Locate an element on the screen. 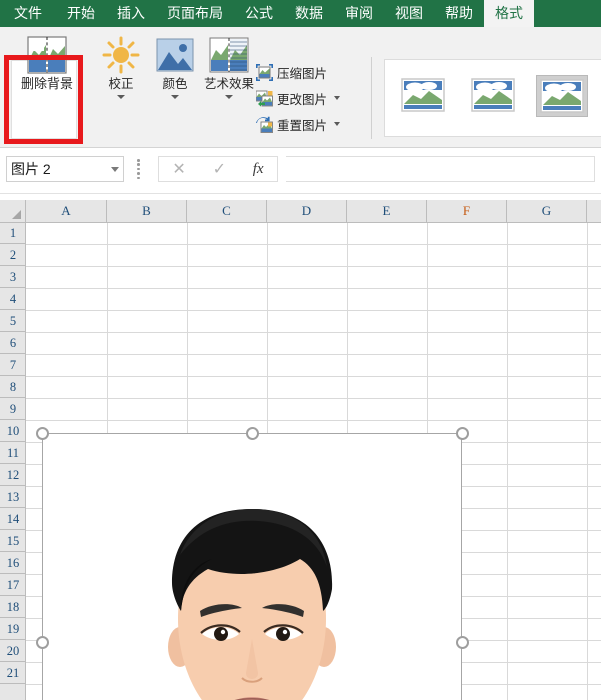 Image resolution: width=601 pixels, height=700 pixels. ribbon-tab-format: 格式 is located at coordinates (509, 13).